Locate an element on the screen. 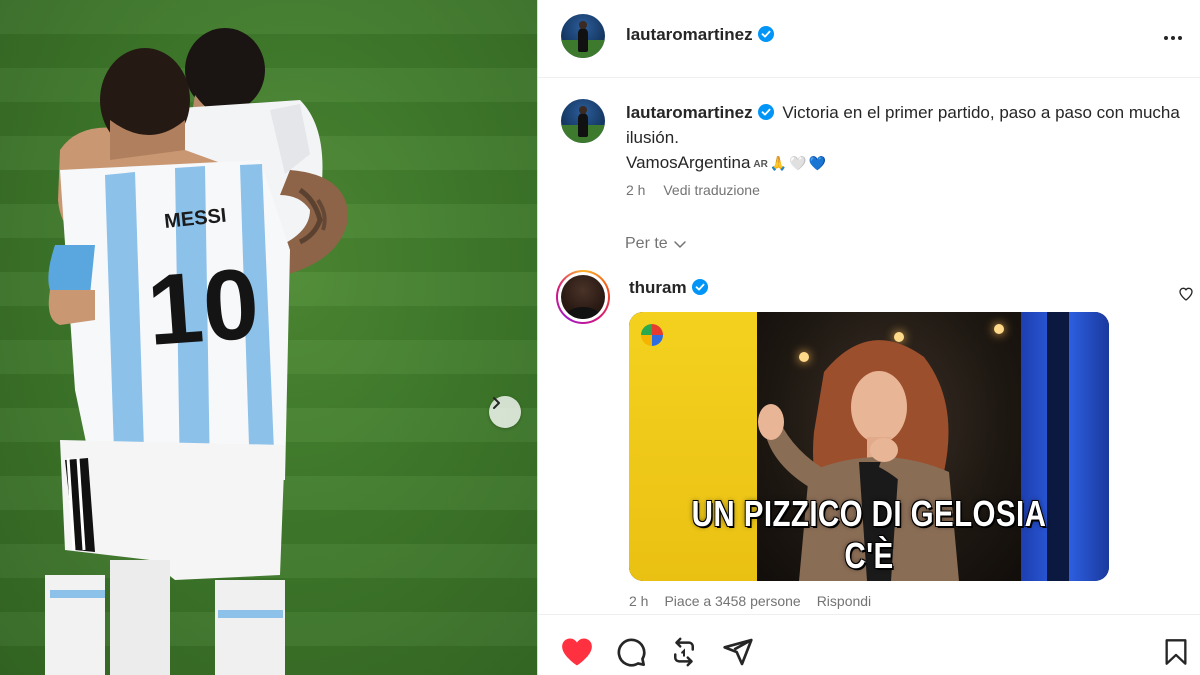 This screenshot has height=675, width=1200. repost-icon is located at coordinates (684, 652).